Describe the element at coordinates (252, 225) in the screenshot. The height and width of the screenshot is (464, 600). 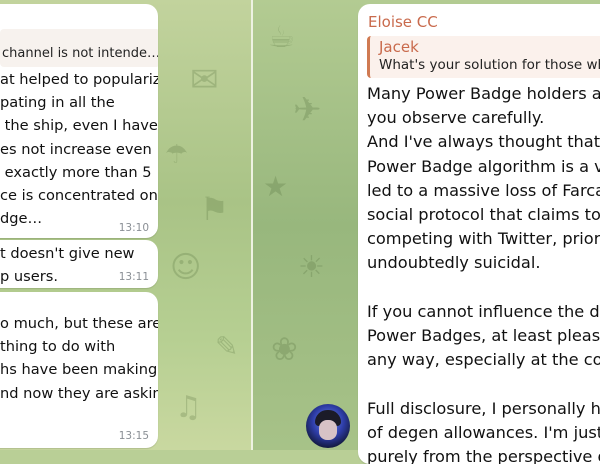
I see `panel-divider` at that location.